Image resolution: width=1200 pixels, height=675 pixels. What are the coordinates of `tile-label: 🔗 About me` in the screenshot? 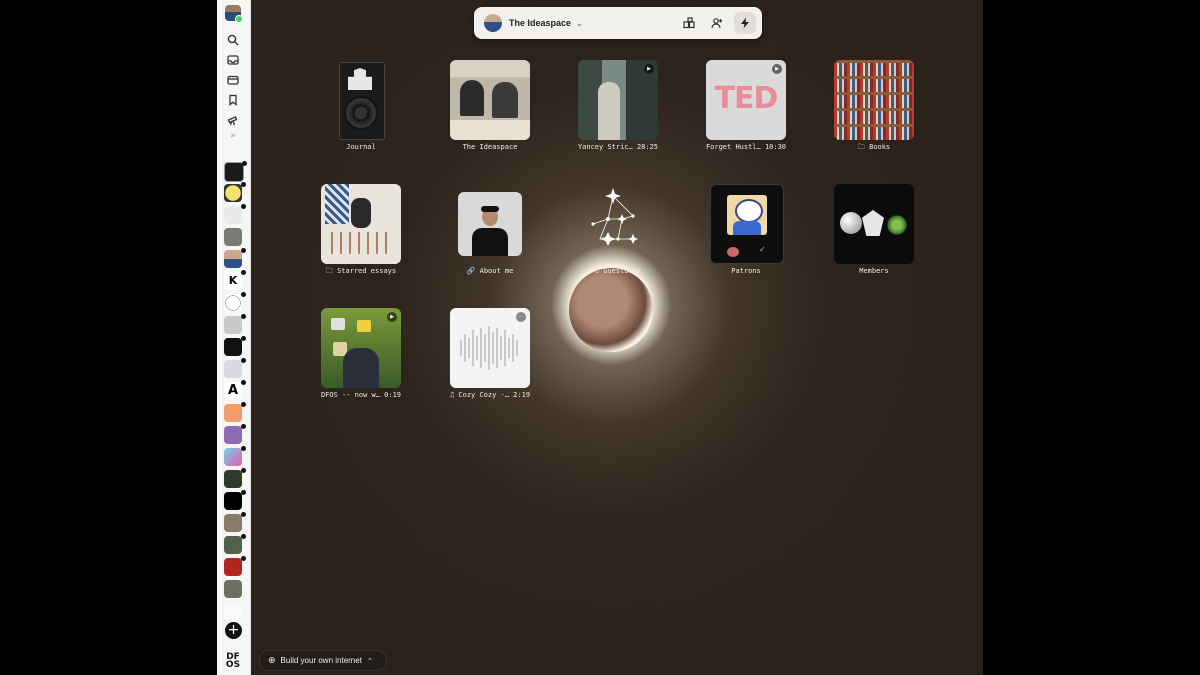 It's located at (490, 271).